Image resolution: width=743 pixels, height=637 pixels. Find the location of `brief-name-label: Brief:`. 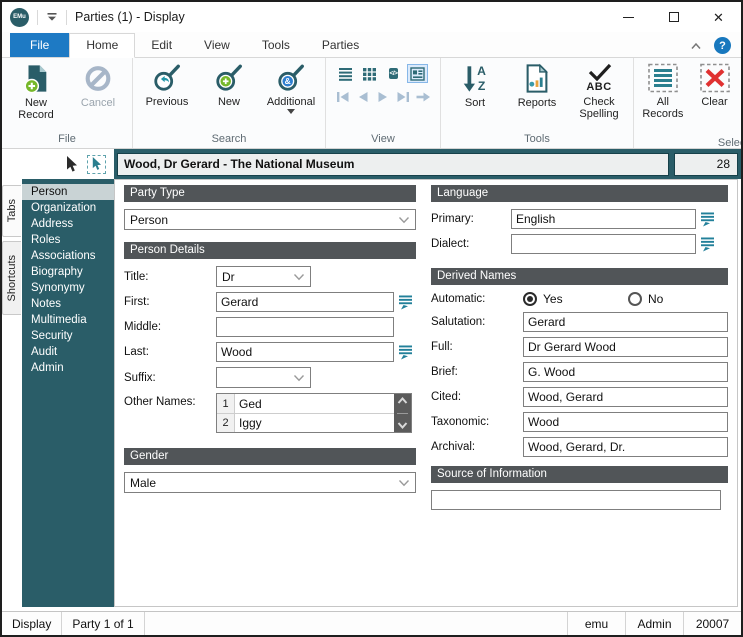

brief-name-label: Brief: is located at coordinates (444, 372).